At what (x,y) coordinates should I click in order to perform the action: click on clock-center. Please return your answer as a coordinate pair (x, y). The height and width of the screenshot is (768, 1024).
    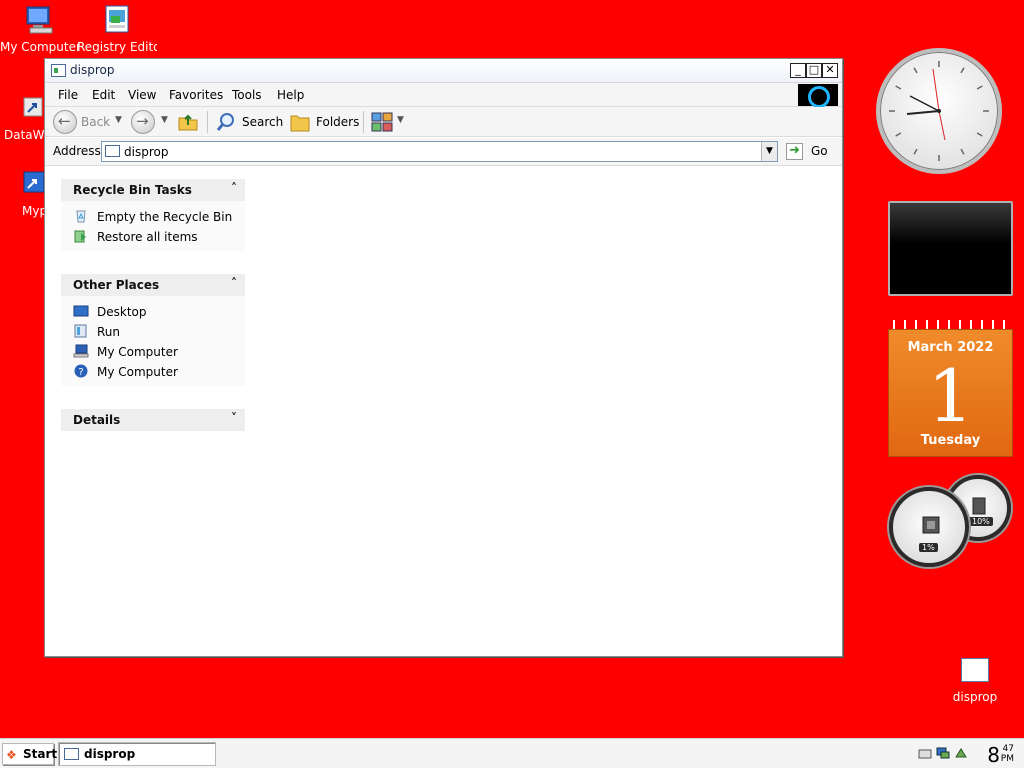
    Looking at the image, I should click on (939, 111).